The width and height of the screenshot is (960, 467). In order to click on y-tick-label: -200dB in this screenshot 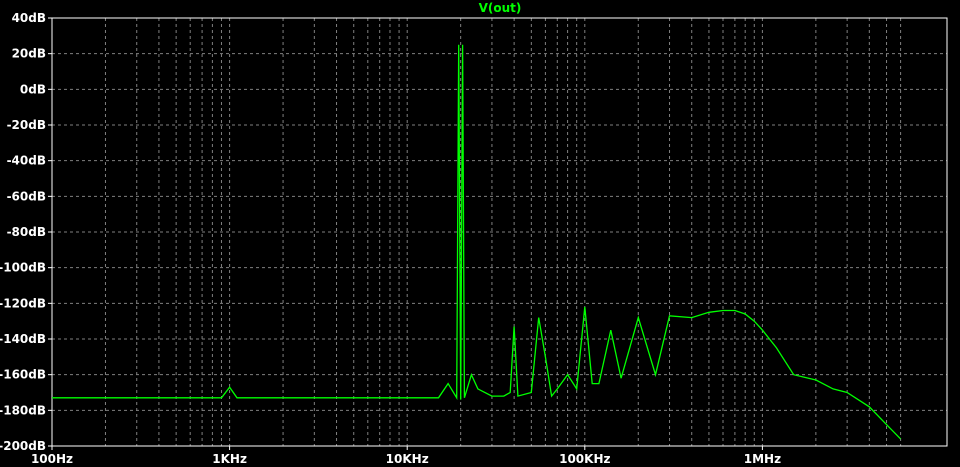, I will do `click(23, 446)`.